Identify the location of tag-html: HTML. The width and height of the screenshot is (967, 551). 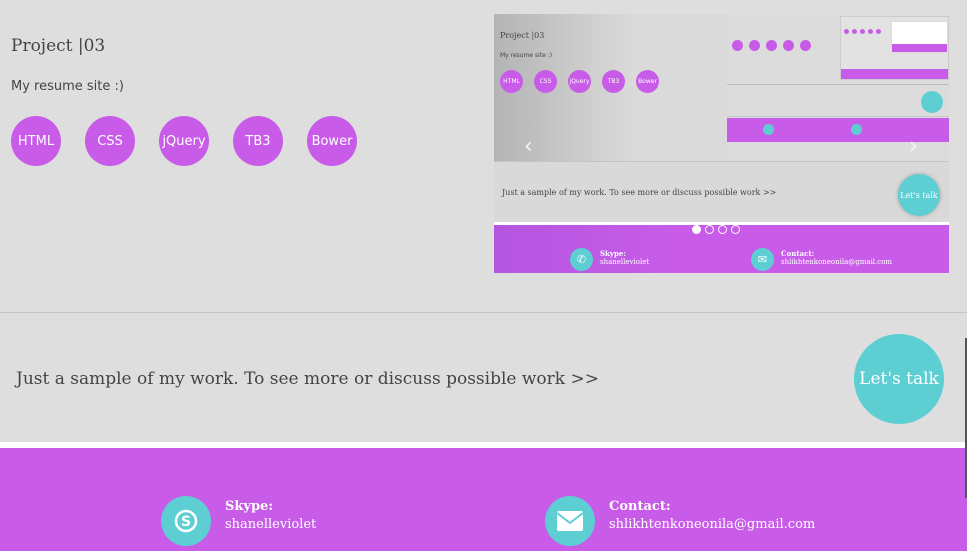
(36, 141).